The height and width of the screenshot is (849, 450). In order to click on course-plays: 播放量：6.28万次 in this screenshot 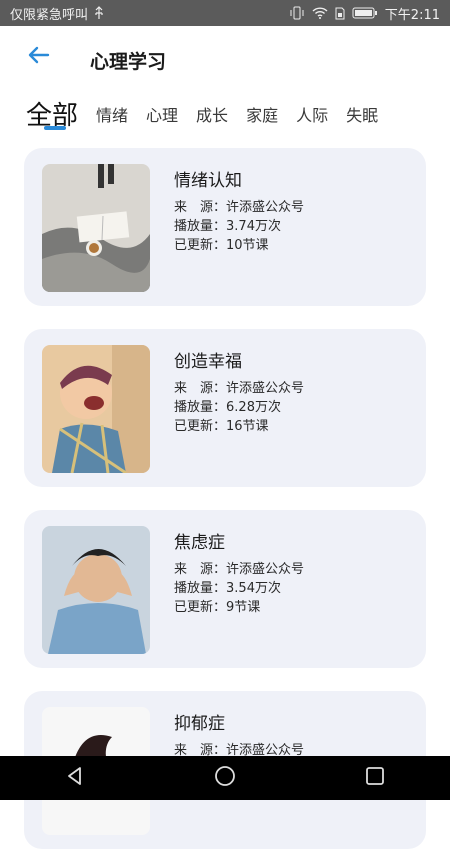, I will do `click(227, 405)`.